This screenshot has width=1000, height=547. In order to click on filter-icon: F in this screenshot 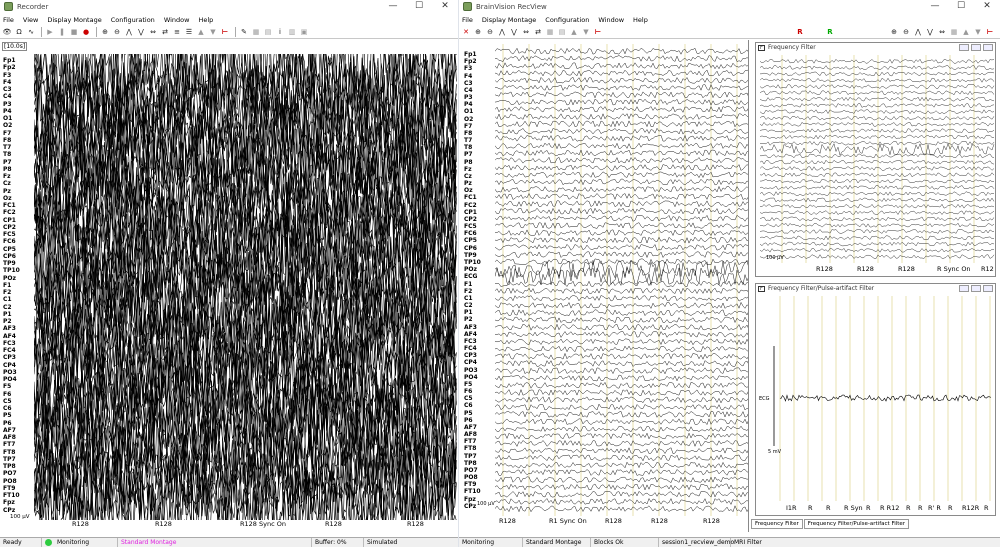, I will do `click(761, 289)`.